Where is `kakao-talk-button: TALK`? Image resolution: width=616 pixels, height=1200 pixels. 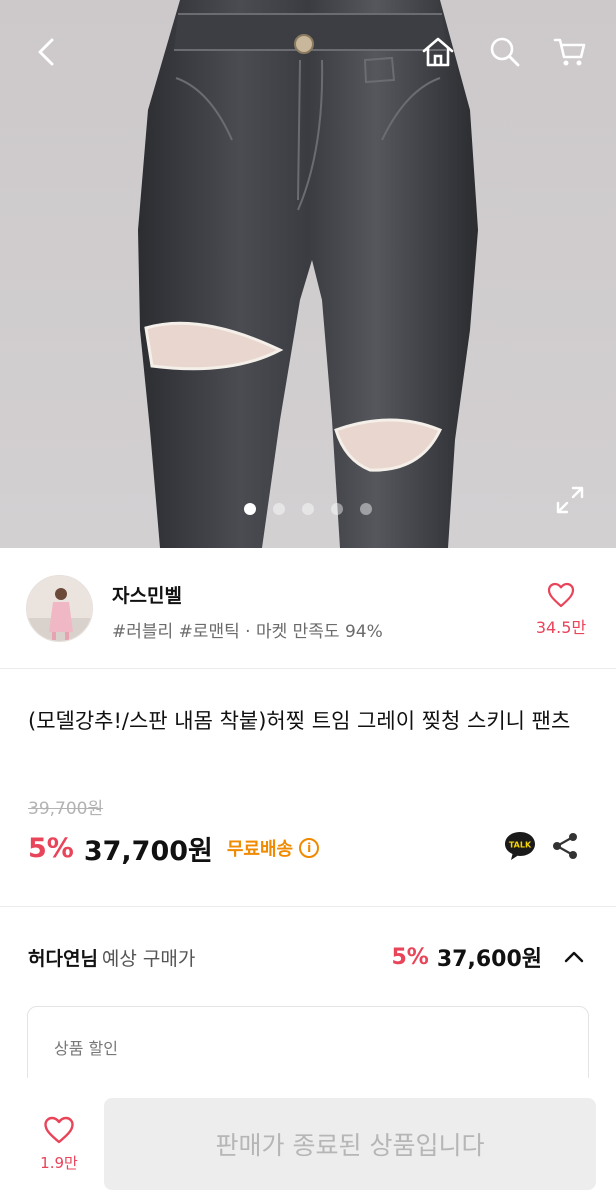 kakao-talk-button: TALK is located at coordinates (520, 846).